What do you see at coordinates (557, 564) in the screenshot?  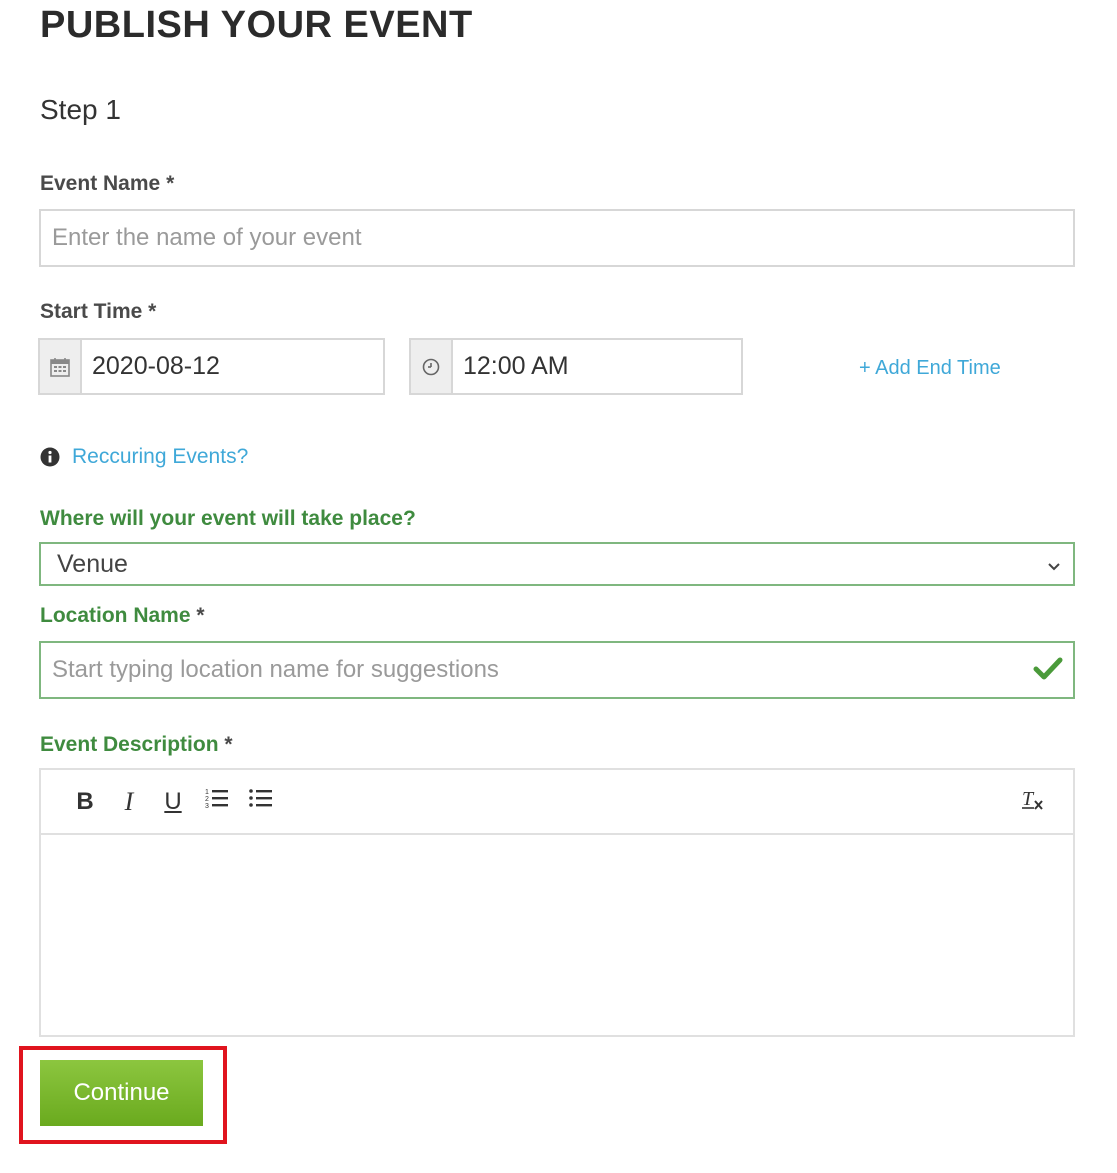 I see `venue-select: Venue` at bounding box center [557, 564].